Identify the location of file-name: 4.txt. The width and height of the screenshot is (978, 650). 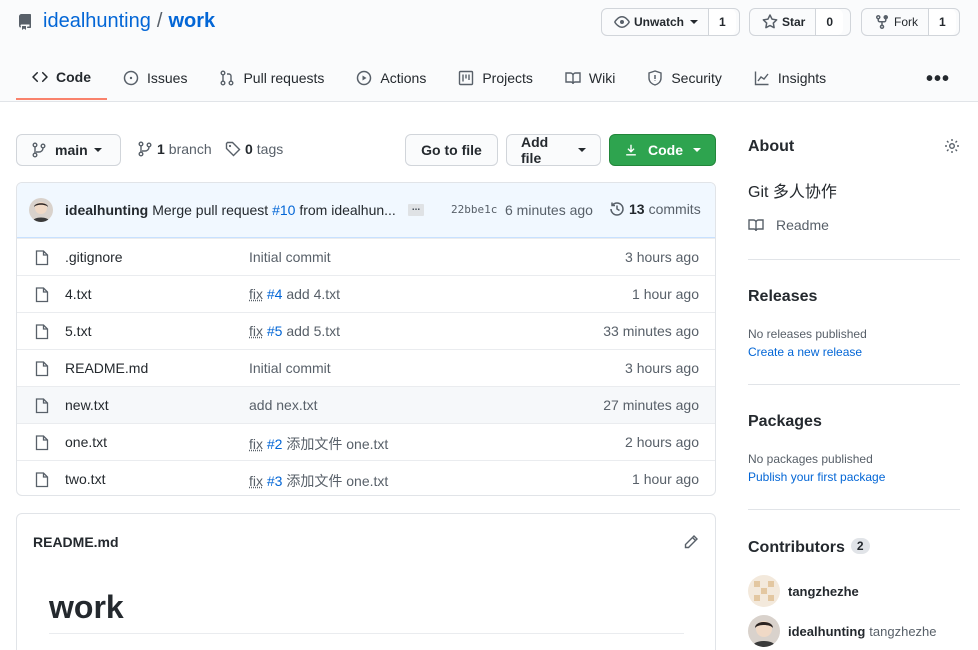
(78, 294).